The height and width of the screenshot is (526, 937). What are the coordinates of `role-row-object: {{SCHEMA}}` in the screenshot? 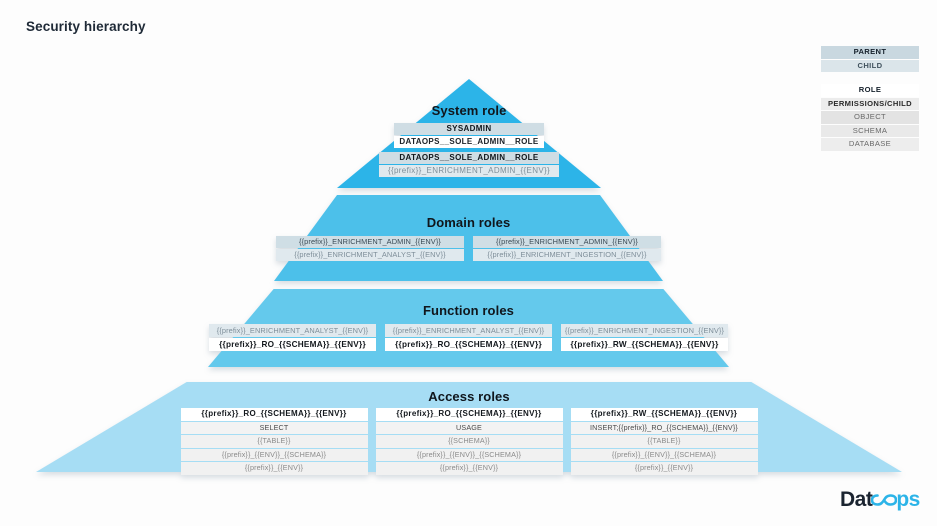 It's located at (469, 441).